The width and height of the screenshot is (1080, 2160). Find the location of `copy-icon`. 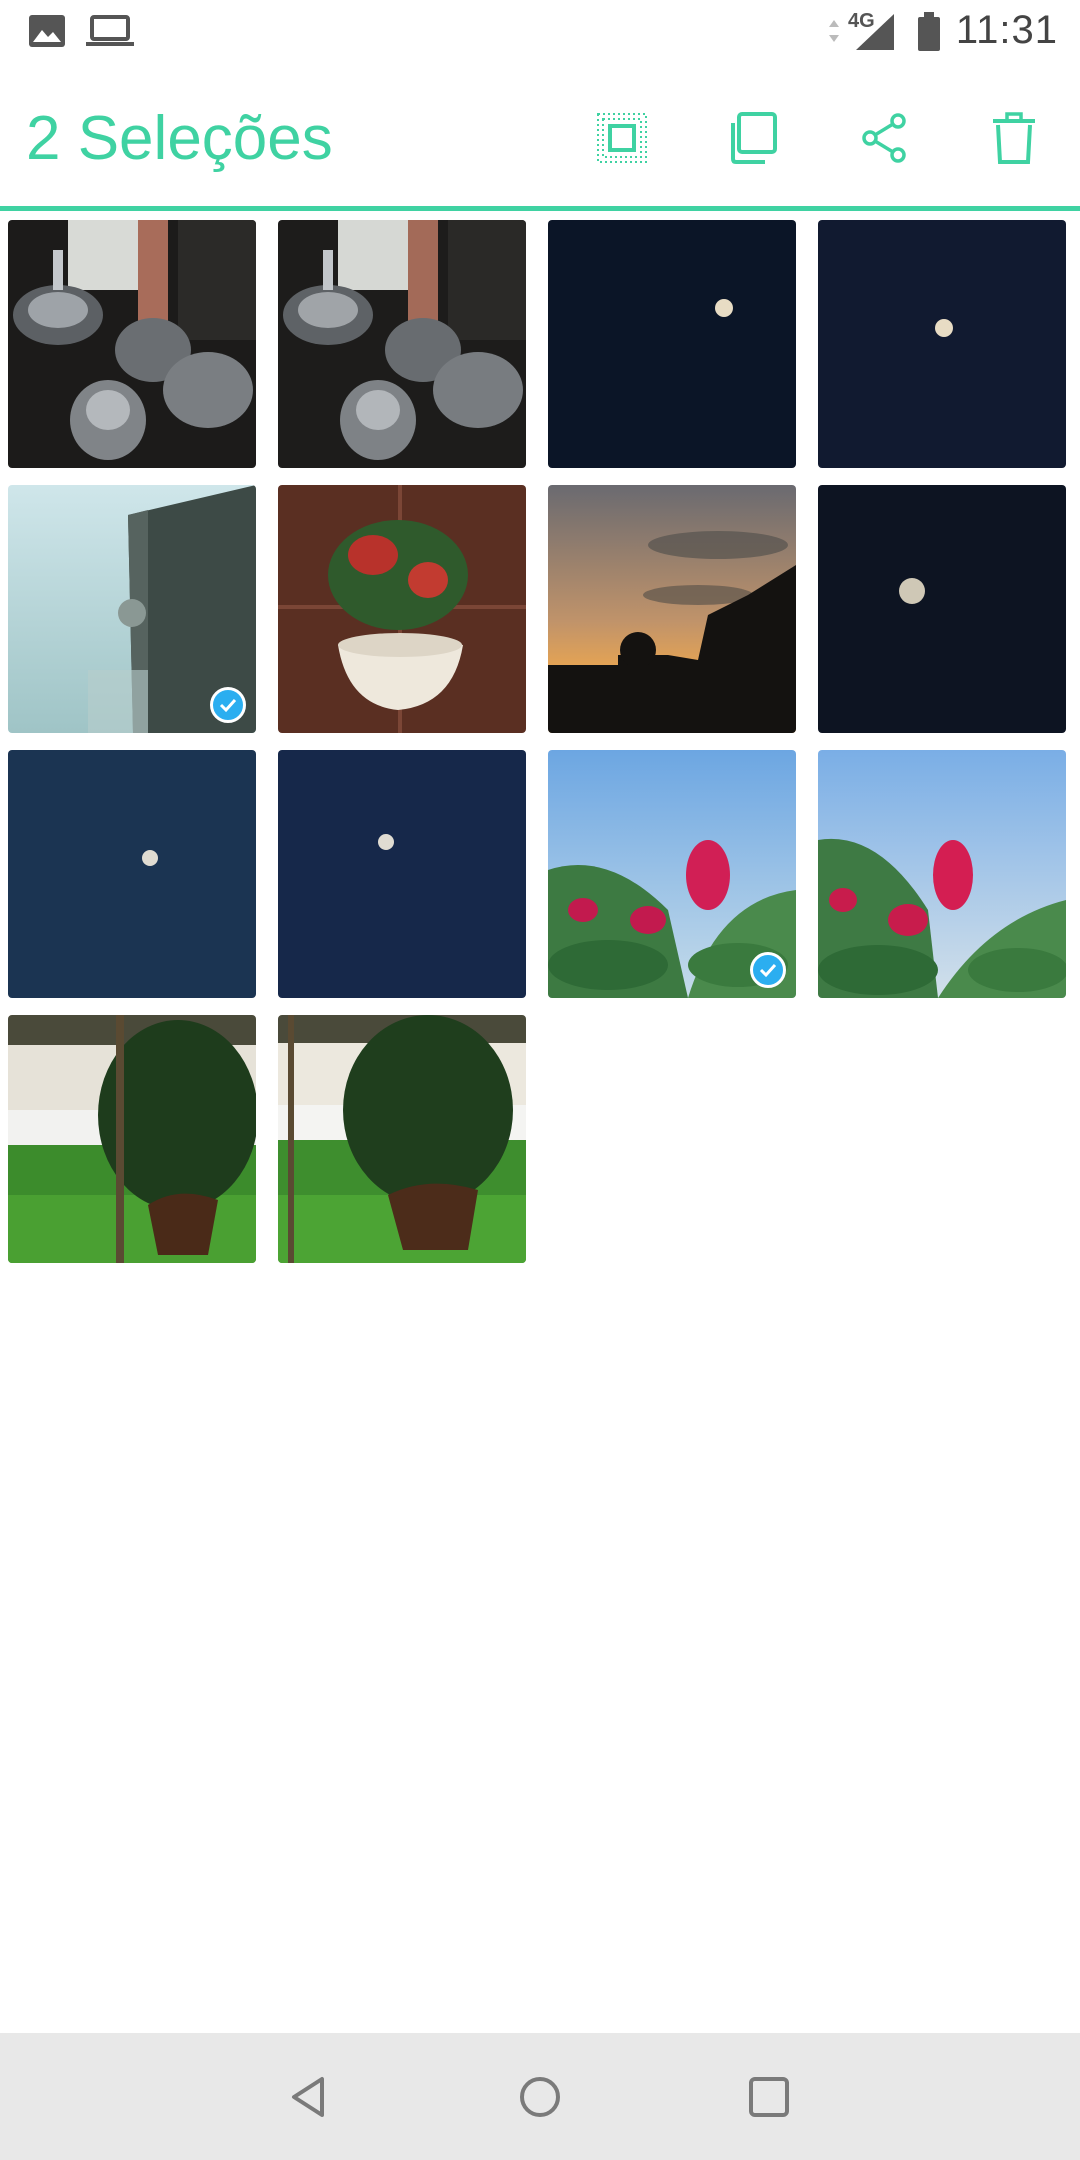

copy-icon is located at coordinates (754, 138).